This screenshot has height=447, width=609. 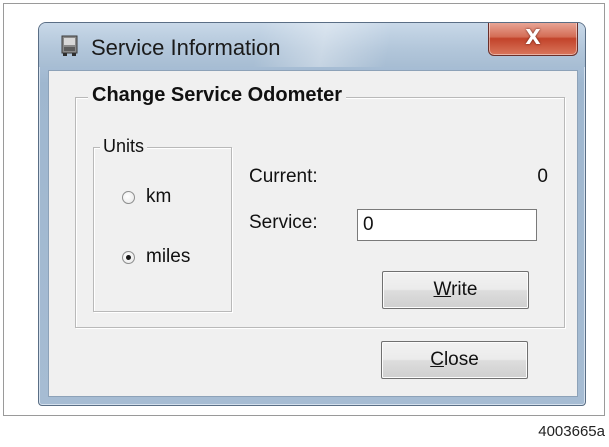 I want to click on current-label: Current:, so click(x=283, y=176).